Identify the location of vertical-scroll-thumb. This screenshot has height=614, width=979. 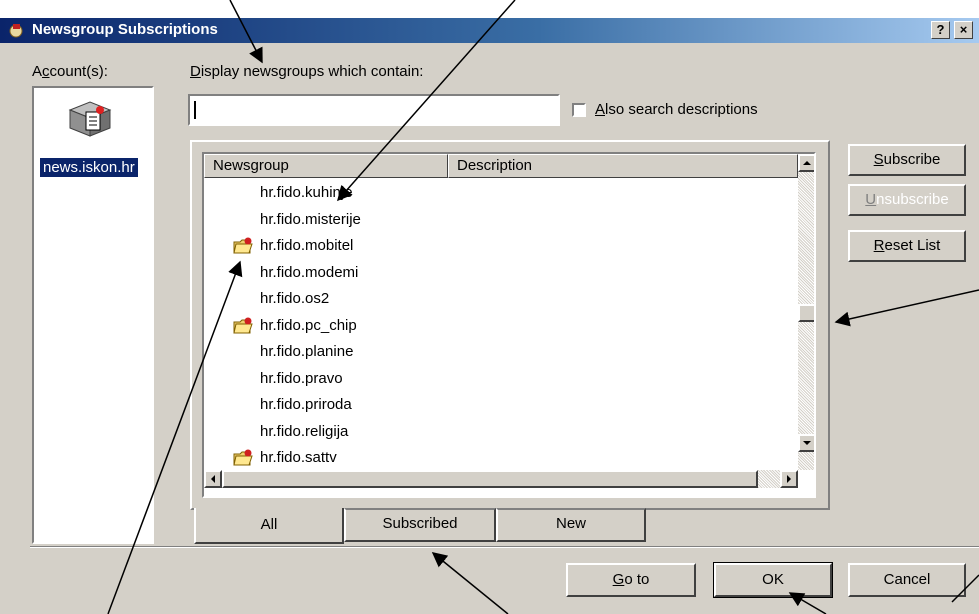
(806, 313).